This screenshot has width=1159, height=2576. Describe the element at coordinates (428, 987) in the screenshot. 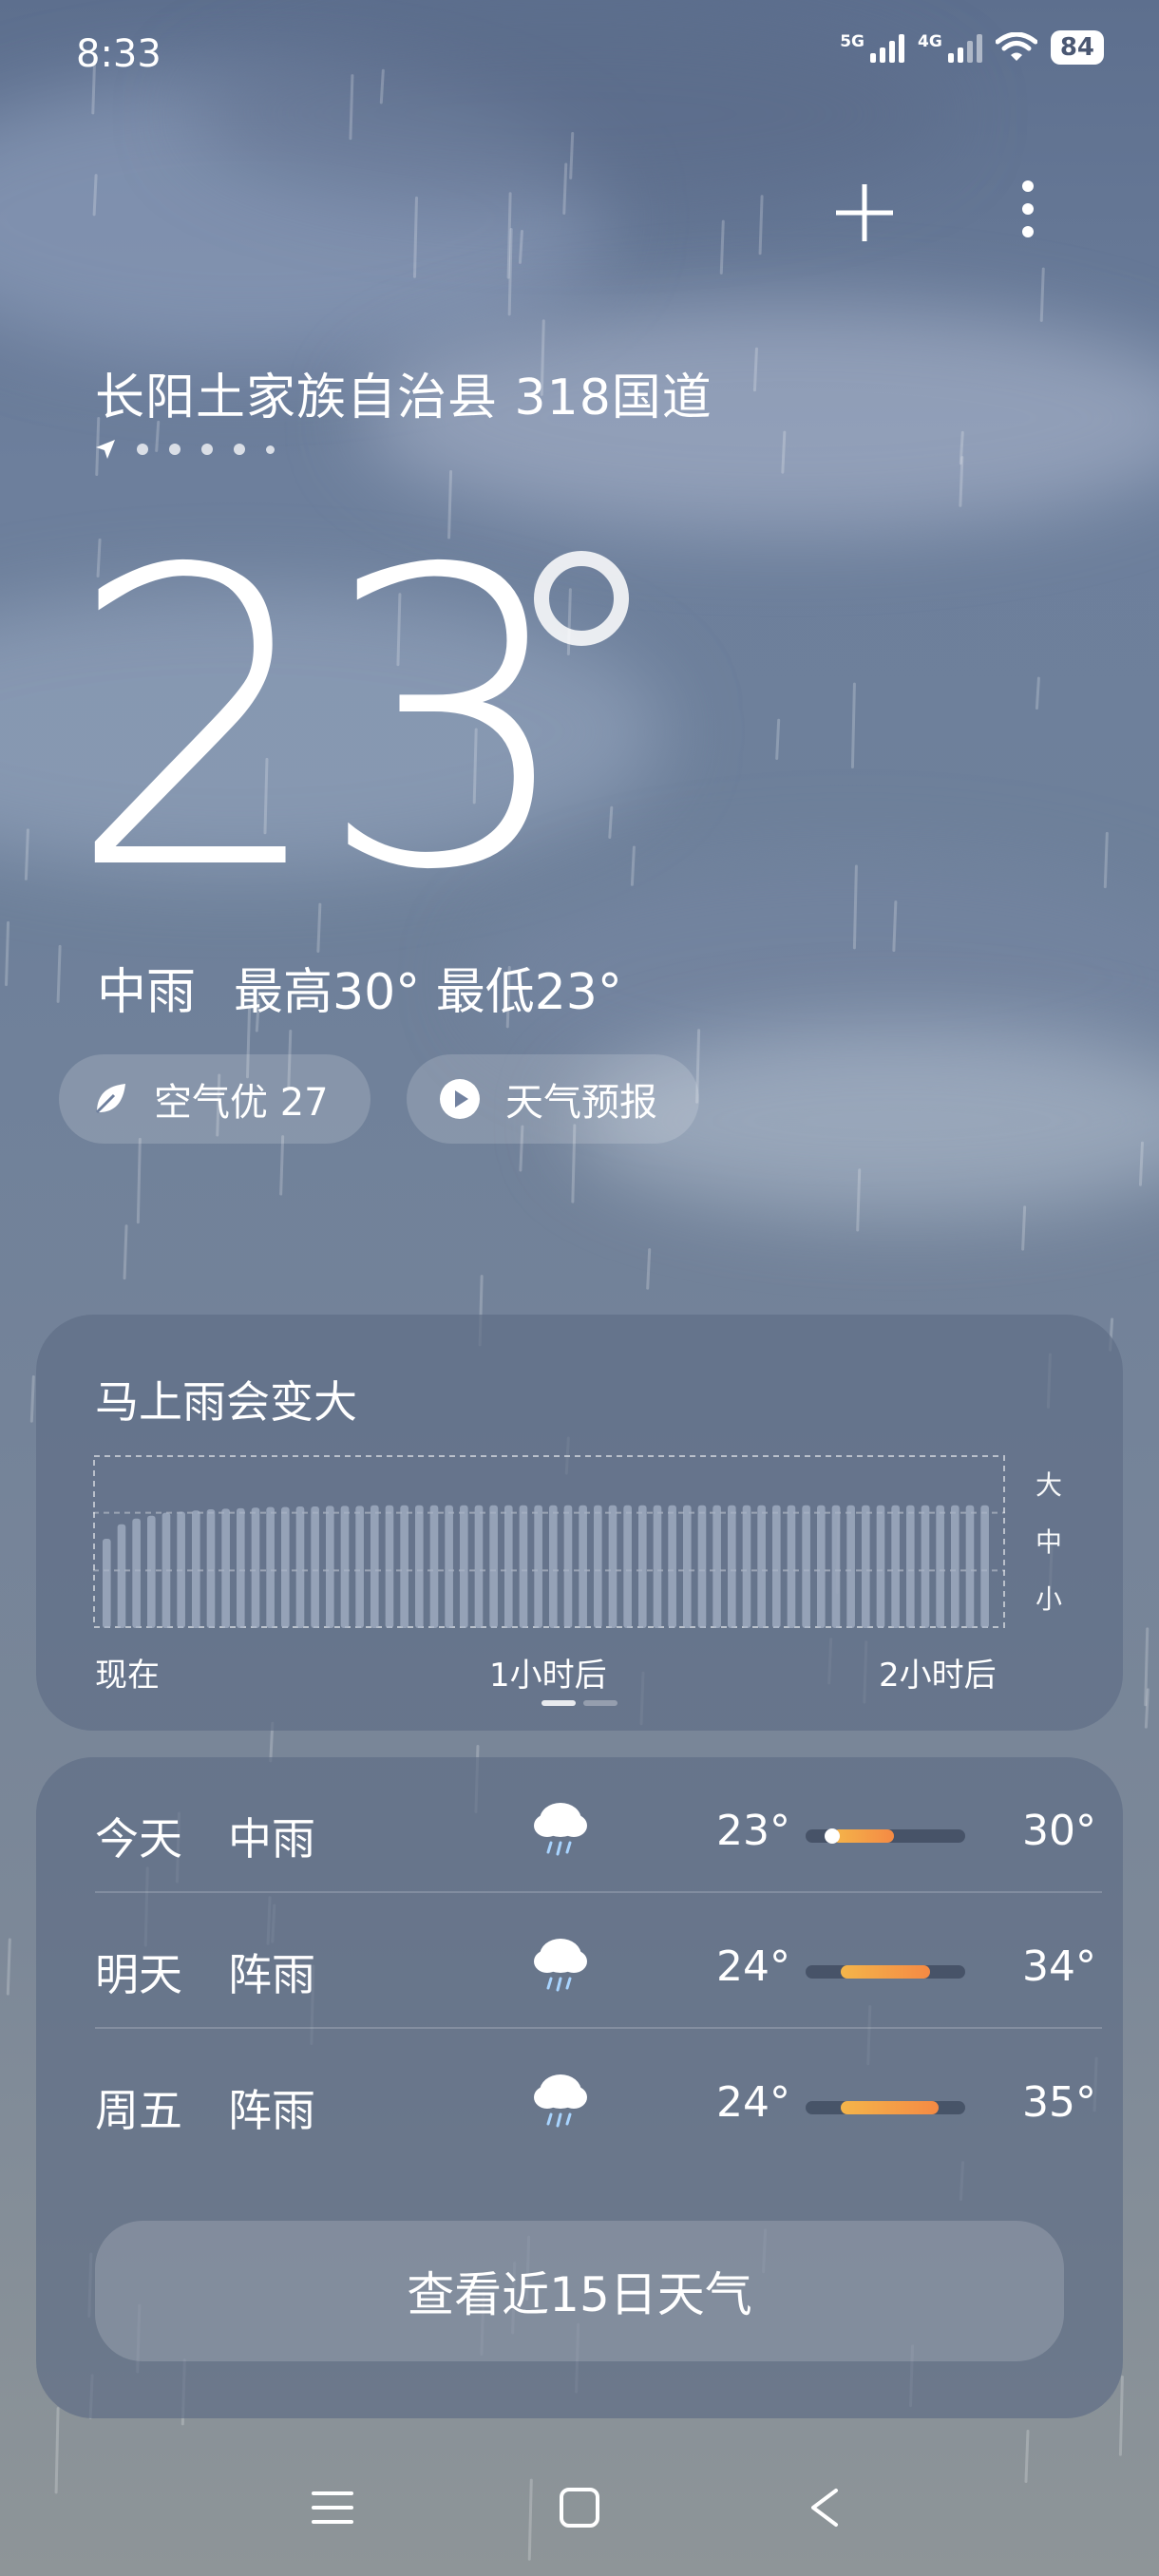

I see `high-low: 最高30° 最低23°` at that location.